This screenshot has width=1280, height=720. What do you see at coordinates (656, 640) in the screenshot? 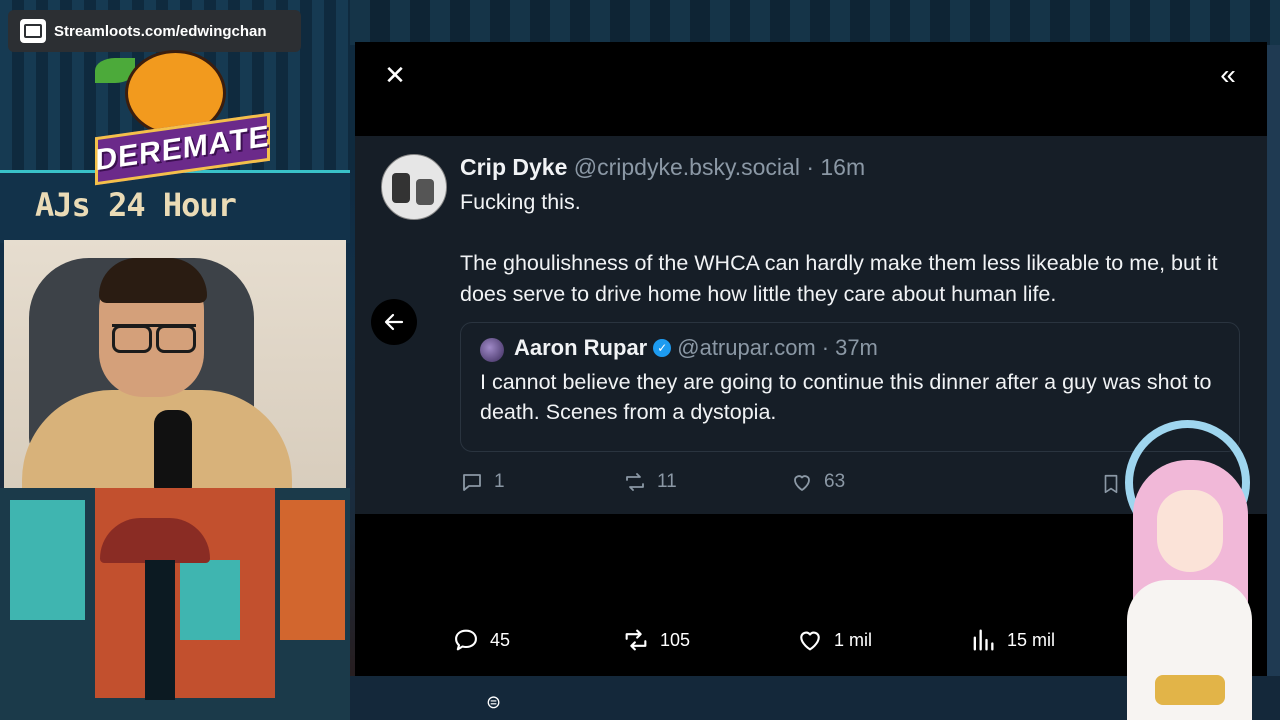
I see `repost-button: 105` at bounding box center [656, 640].